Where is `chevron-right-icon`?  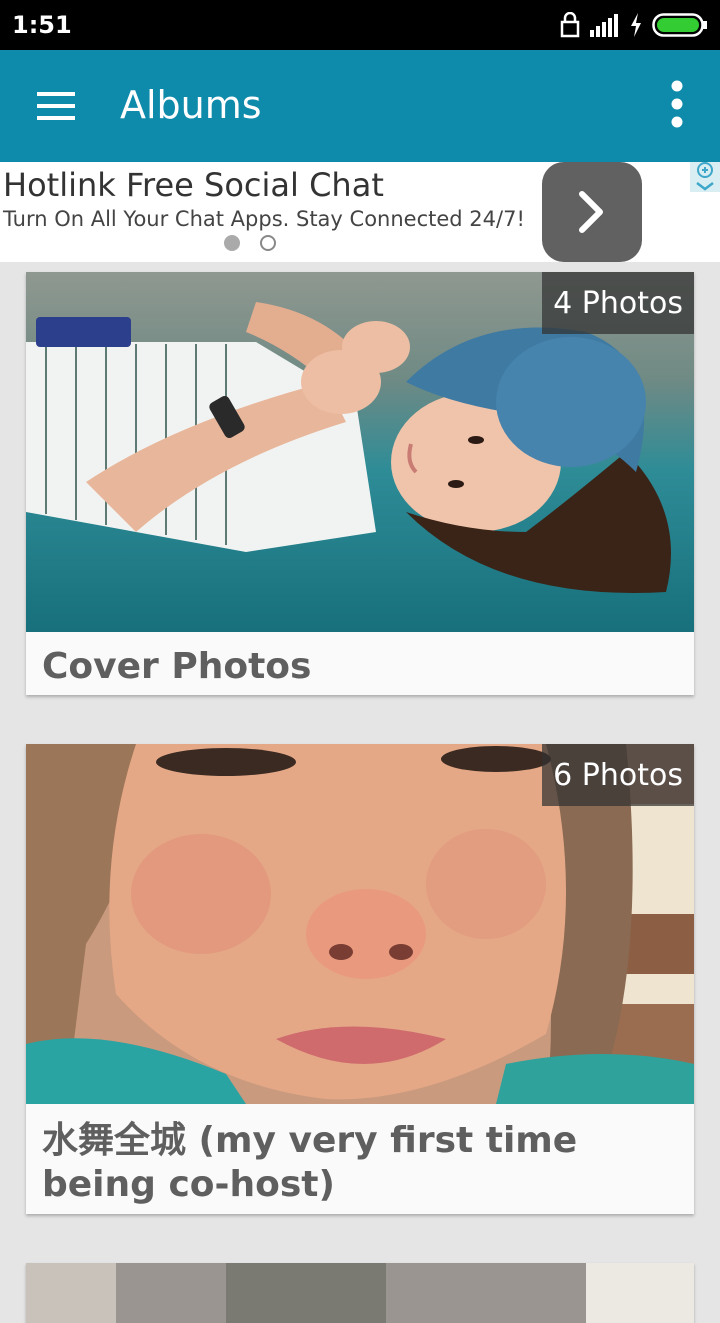 chevron-right-icon is located at coordinates (591, 212).